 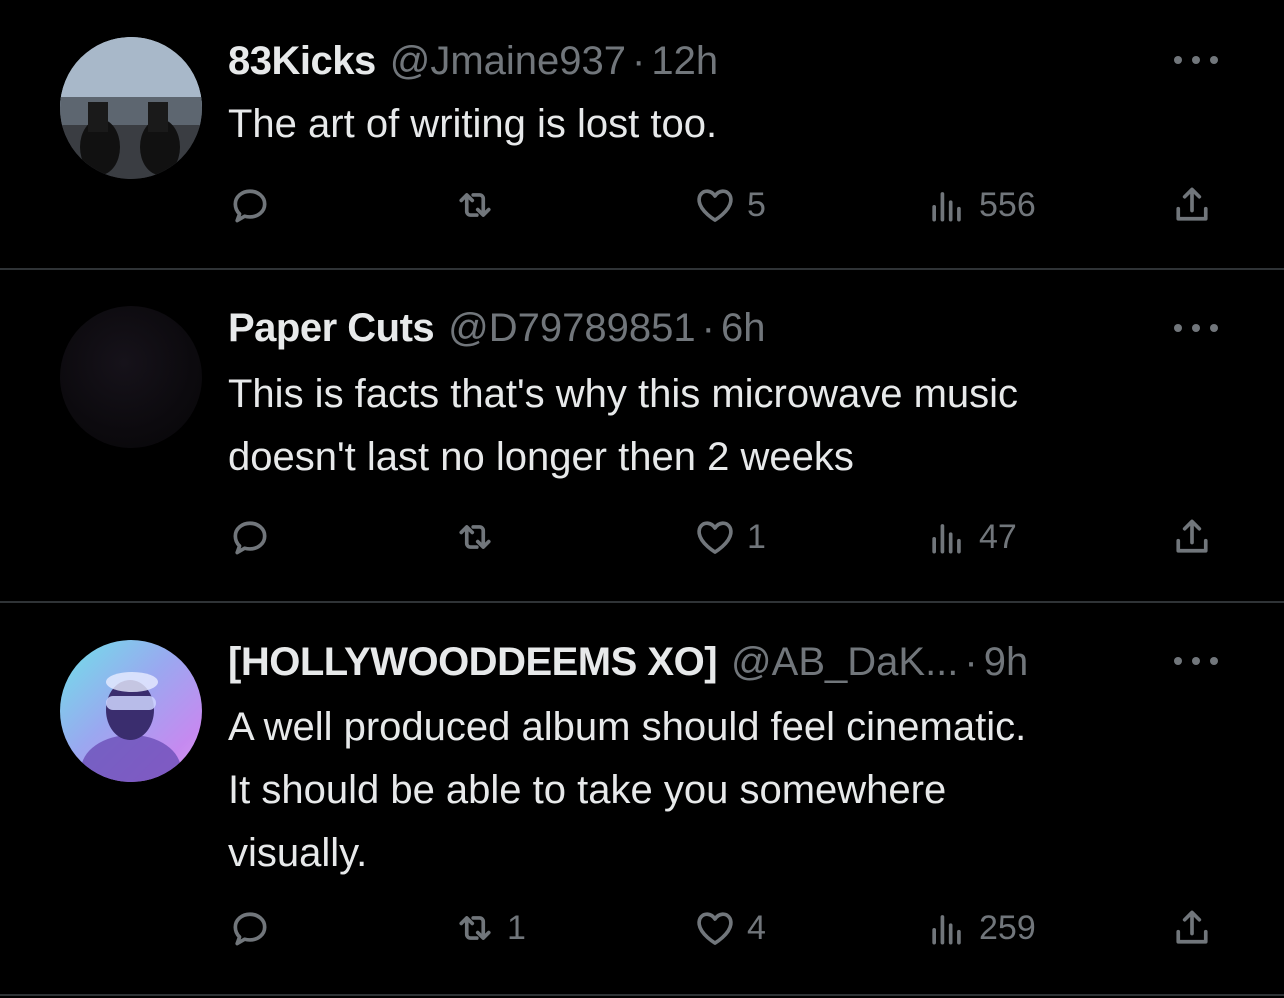 I want to click on username-handle: @Jmaine937, so click(x=508, y=61).